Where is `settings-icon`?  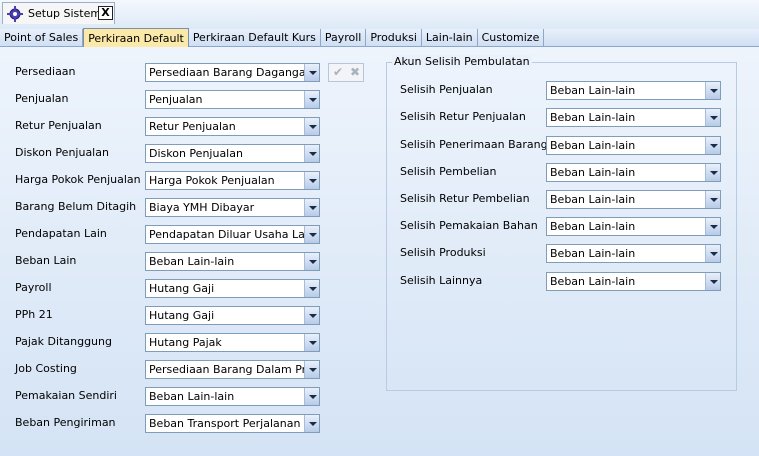
settings-icon is located at coordinates (15, 13).